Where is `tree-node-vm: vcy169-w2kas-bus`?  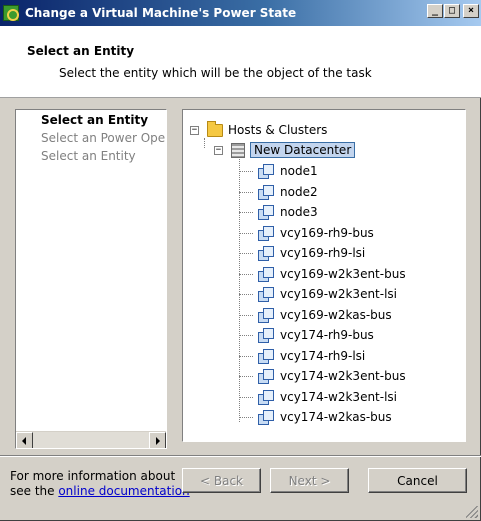 tree-node-vm: vcy169-w2kas-bus is located at coordinates (315, 315).